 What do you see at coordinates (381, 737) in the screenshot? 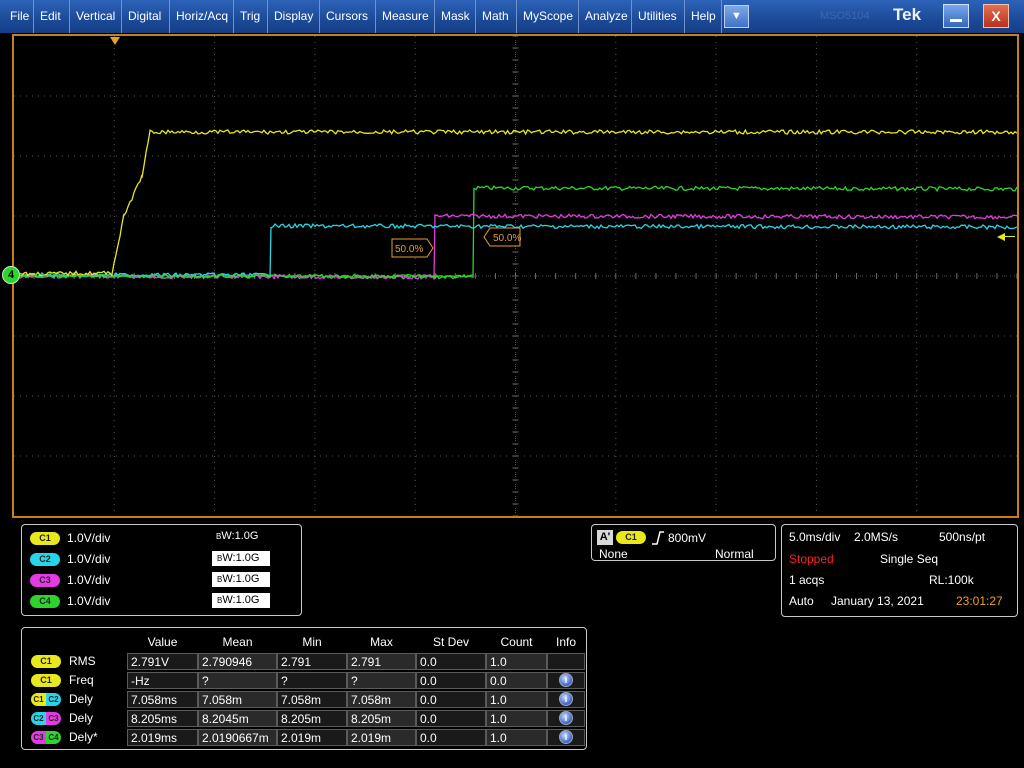
I see `cell-max: 2.019m` at bounding box center [381, 737].